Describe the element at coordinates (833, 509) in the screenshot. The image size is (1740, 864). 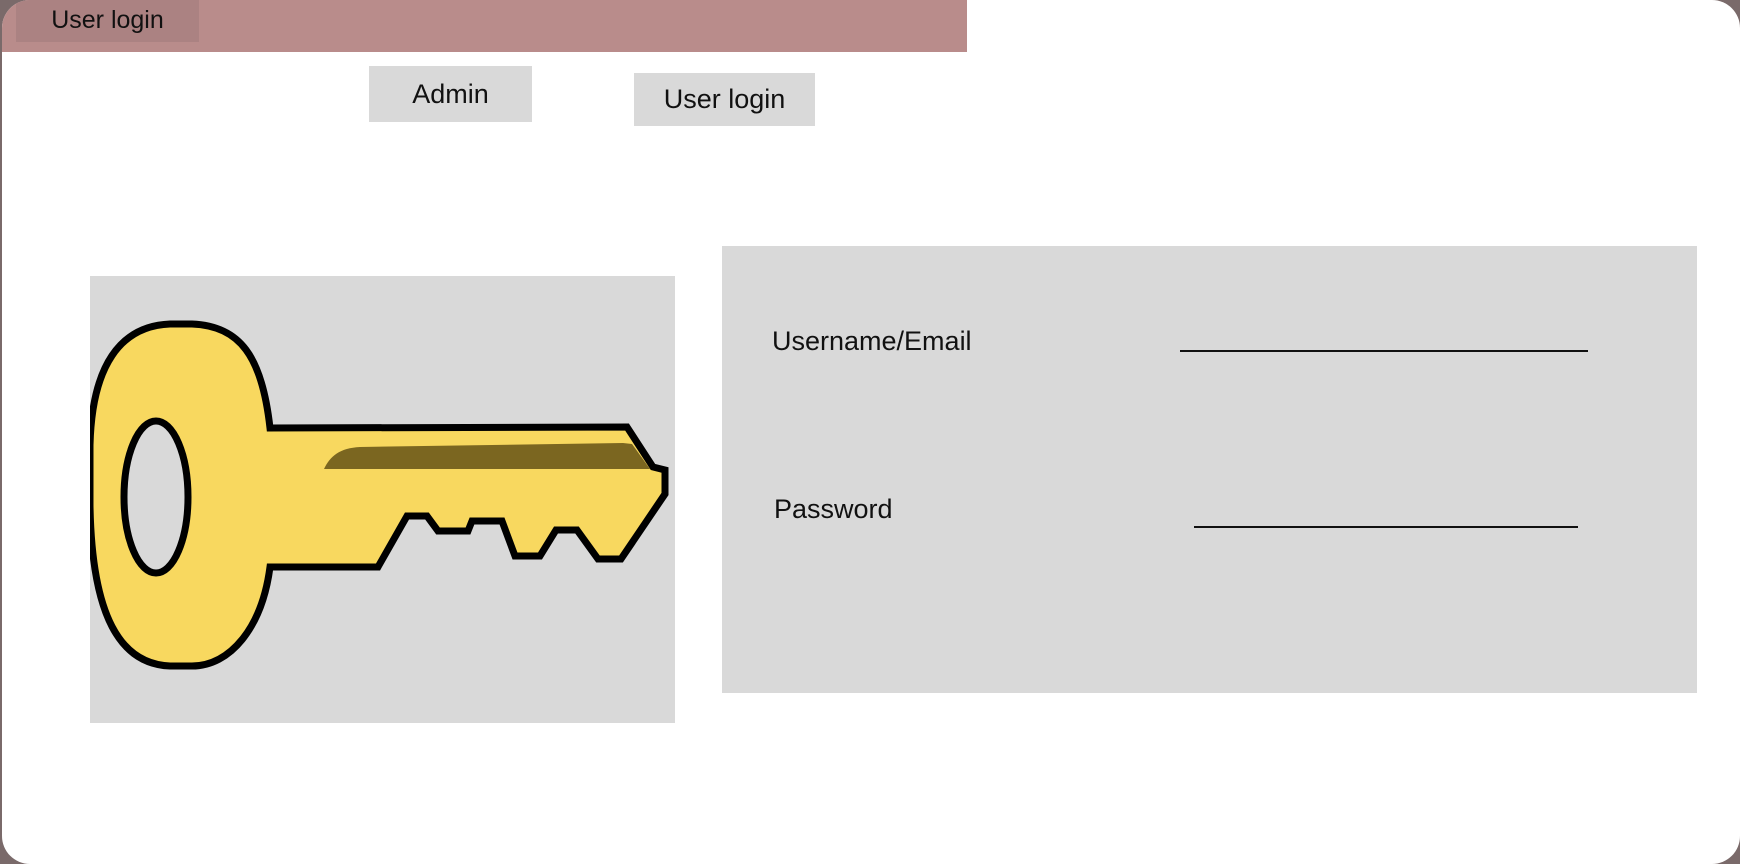
I see `password-label: Password` at that location.